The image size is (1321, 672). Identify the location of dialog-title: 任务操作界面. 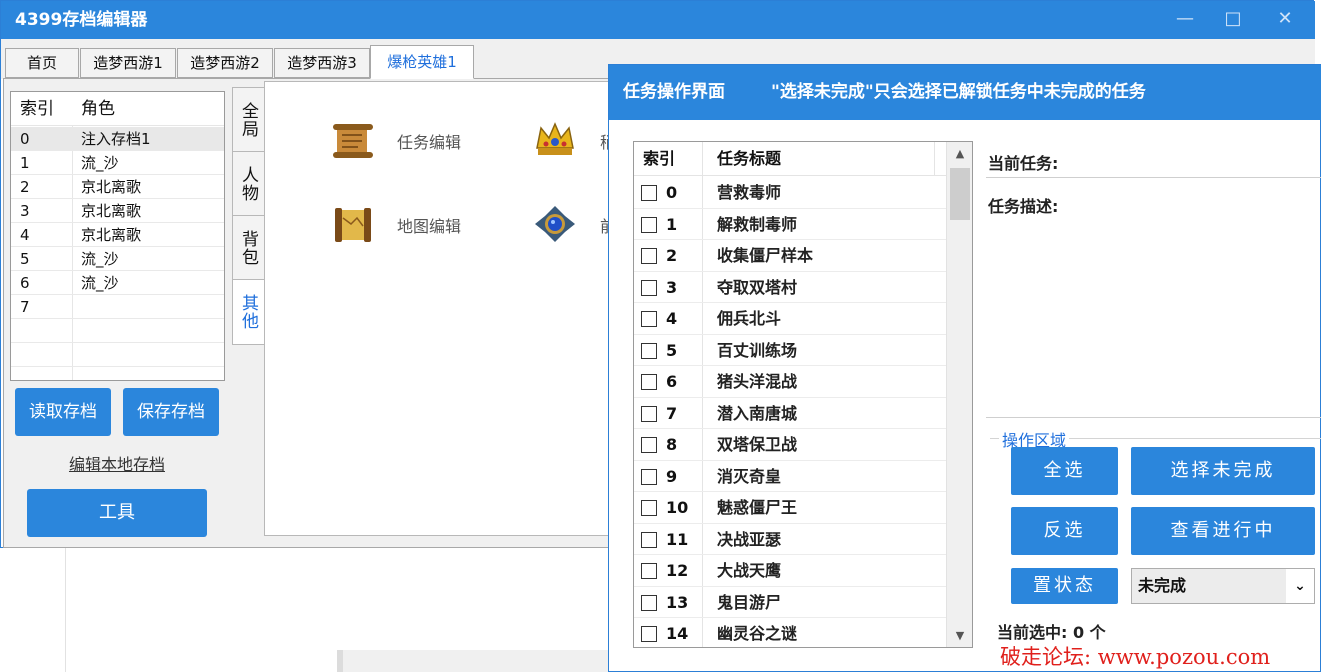
(674, 92).